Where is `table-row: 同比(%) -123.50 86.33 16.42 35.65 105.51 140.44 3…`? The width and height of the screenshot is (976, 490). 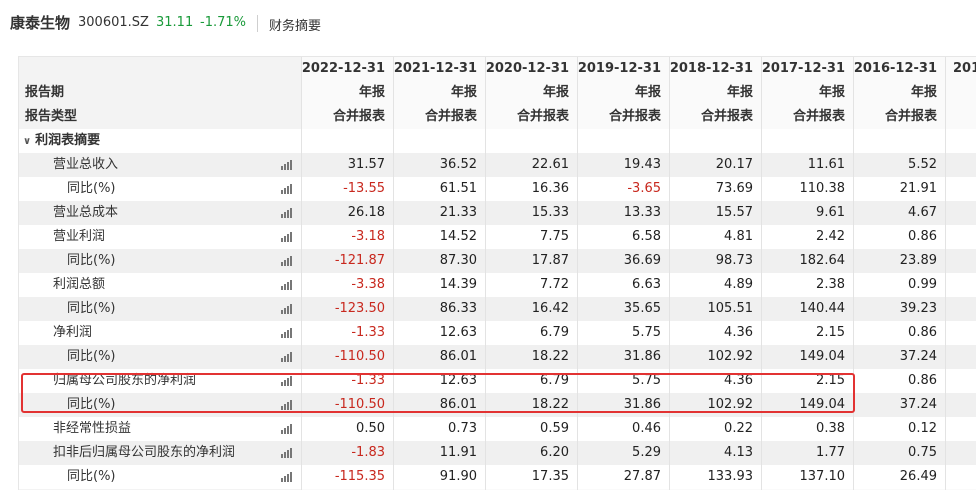 table-row: 同比(%) -123.50 86.33 16.42 35.65 105.51 140.44 3… is located at coordinates (497, 309).